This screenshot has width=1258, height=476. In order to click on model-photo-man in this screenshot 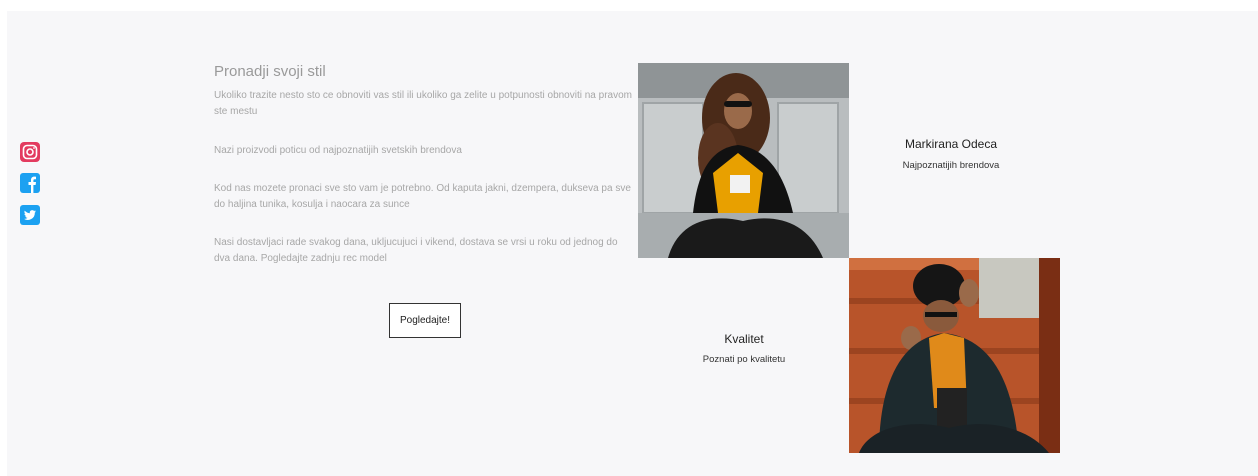, I will do `click(954, 355)`.